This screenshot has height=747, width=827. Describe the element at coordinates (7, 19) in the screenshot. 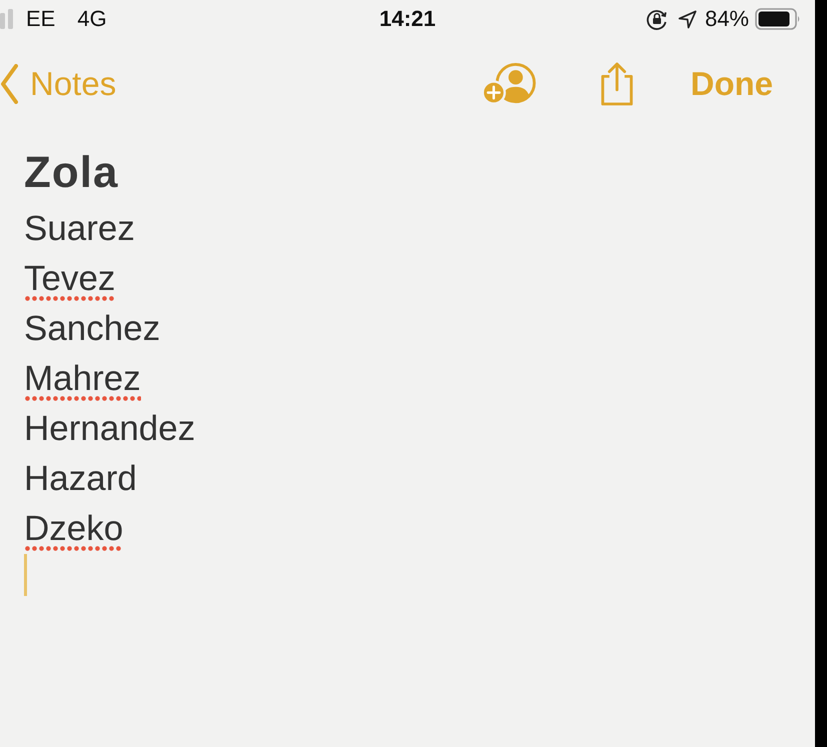

I see `signal-icon` at that location.